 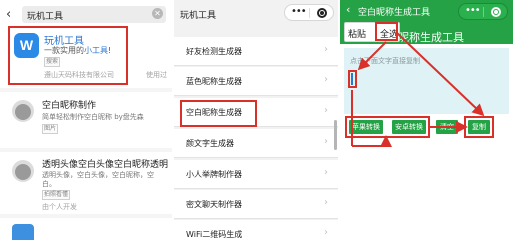 What do you see at coordinates (440, 74) in the screenshot?
I see `arrow-select-all-to-copy` at bounding box center [440, 74].